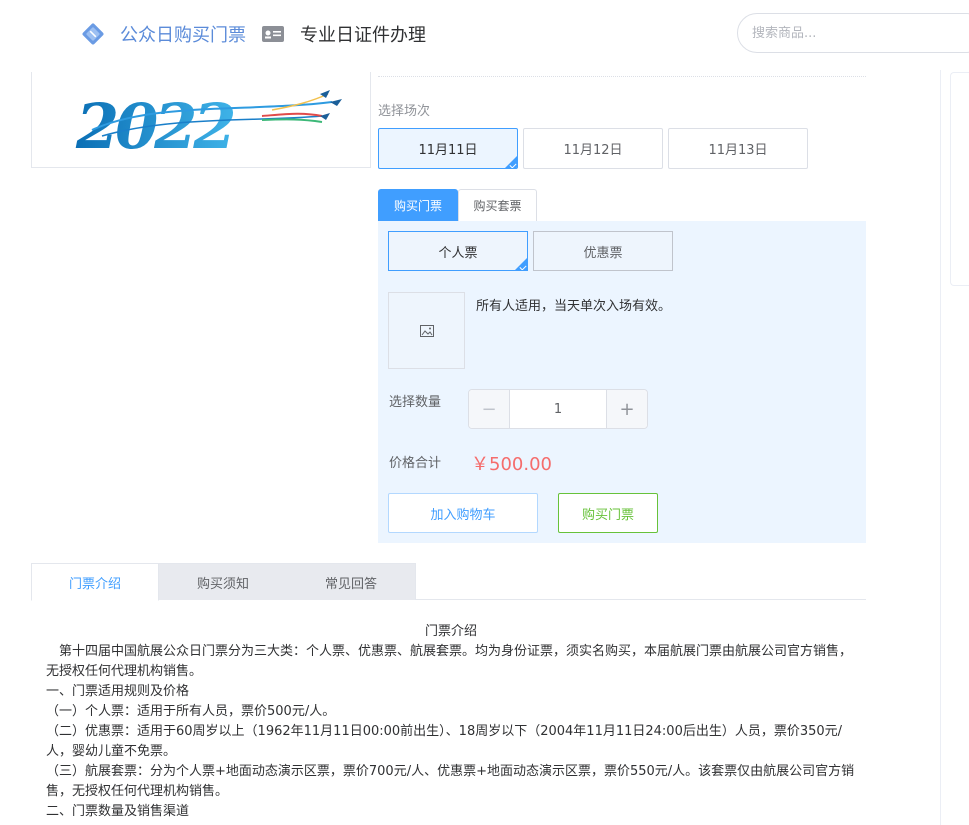 Image resolution: width=969 pixels, height=825 pixels. I want to click on id-card-icon, so click(273, 34).